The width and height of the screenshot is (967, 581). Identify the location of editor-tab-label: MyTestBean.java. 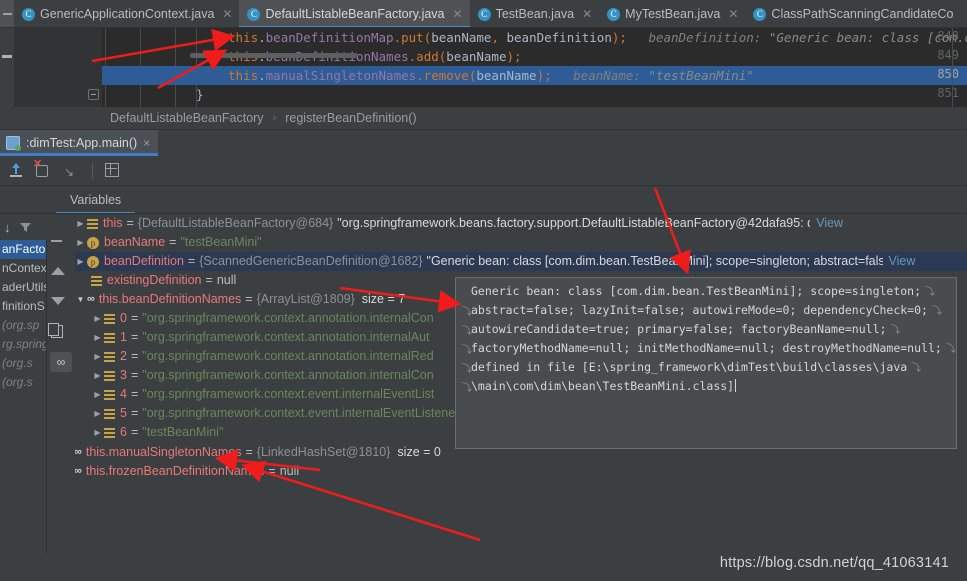
(673, 14).